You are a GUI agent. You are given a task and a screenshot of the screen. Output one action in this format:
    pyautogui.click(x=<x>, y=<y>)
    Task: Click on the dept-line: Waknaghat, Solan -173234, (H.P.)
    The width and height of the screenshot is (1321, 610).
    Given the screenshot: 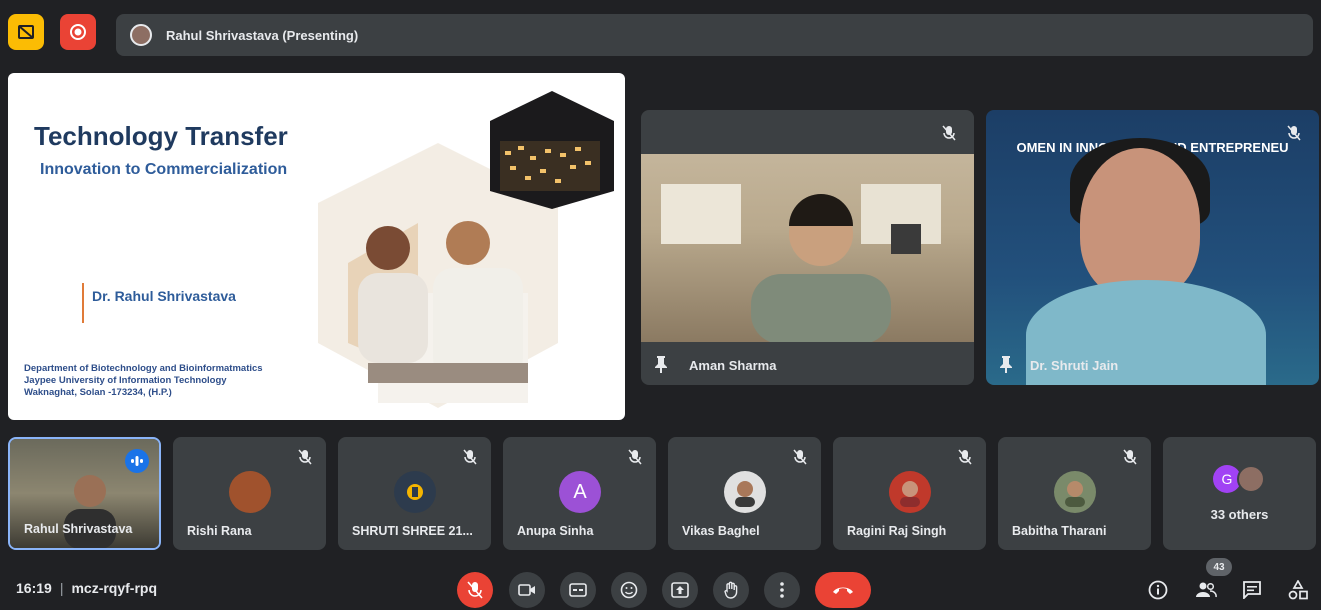 What is the action you would take?
    pyautogui.click(x=98, y=392)
    